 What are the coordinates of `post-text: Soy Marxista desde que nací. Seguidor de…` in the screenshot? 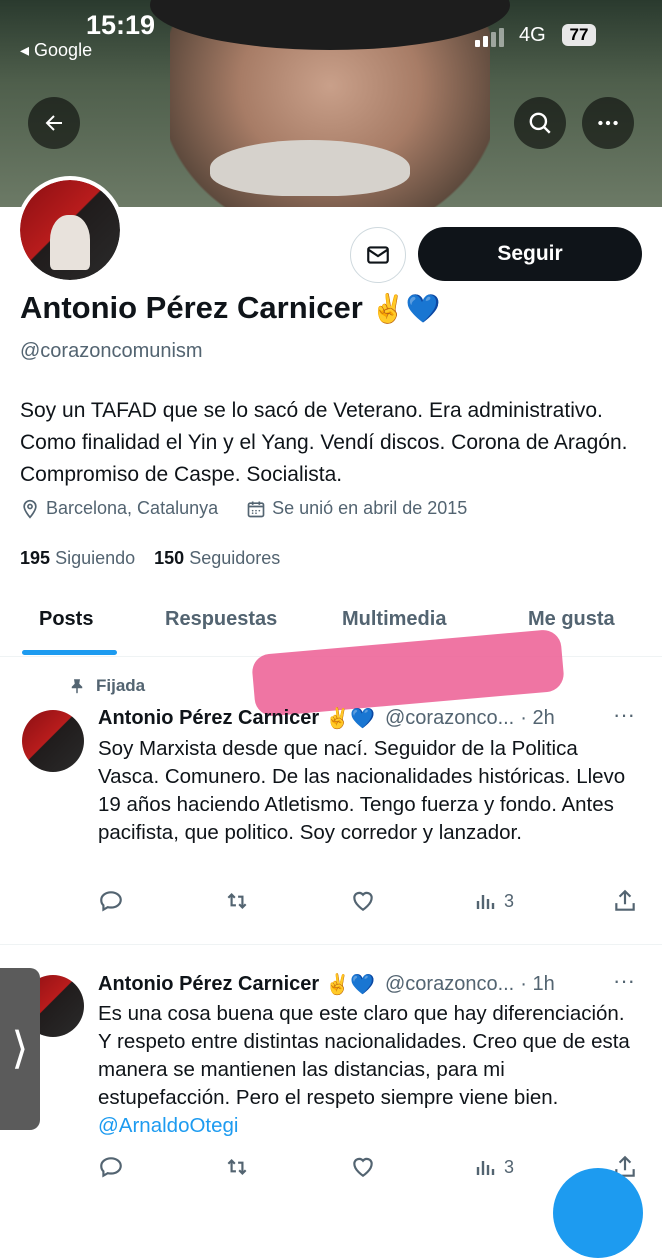 It's located at (362, 790).